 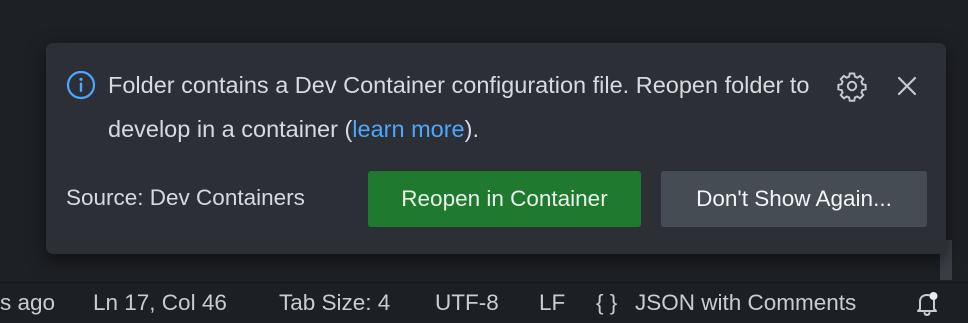 What do you see at coordinates (334, 303) in the screenshot?
I see `status-tab-size: Tab Size: 4` at bounding box center [334, 303].